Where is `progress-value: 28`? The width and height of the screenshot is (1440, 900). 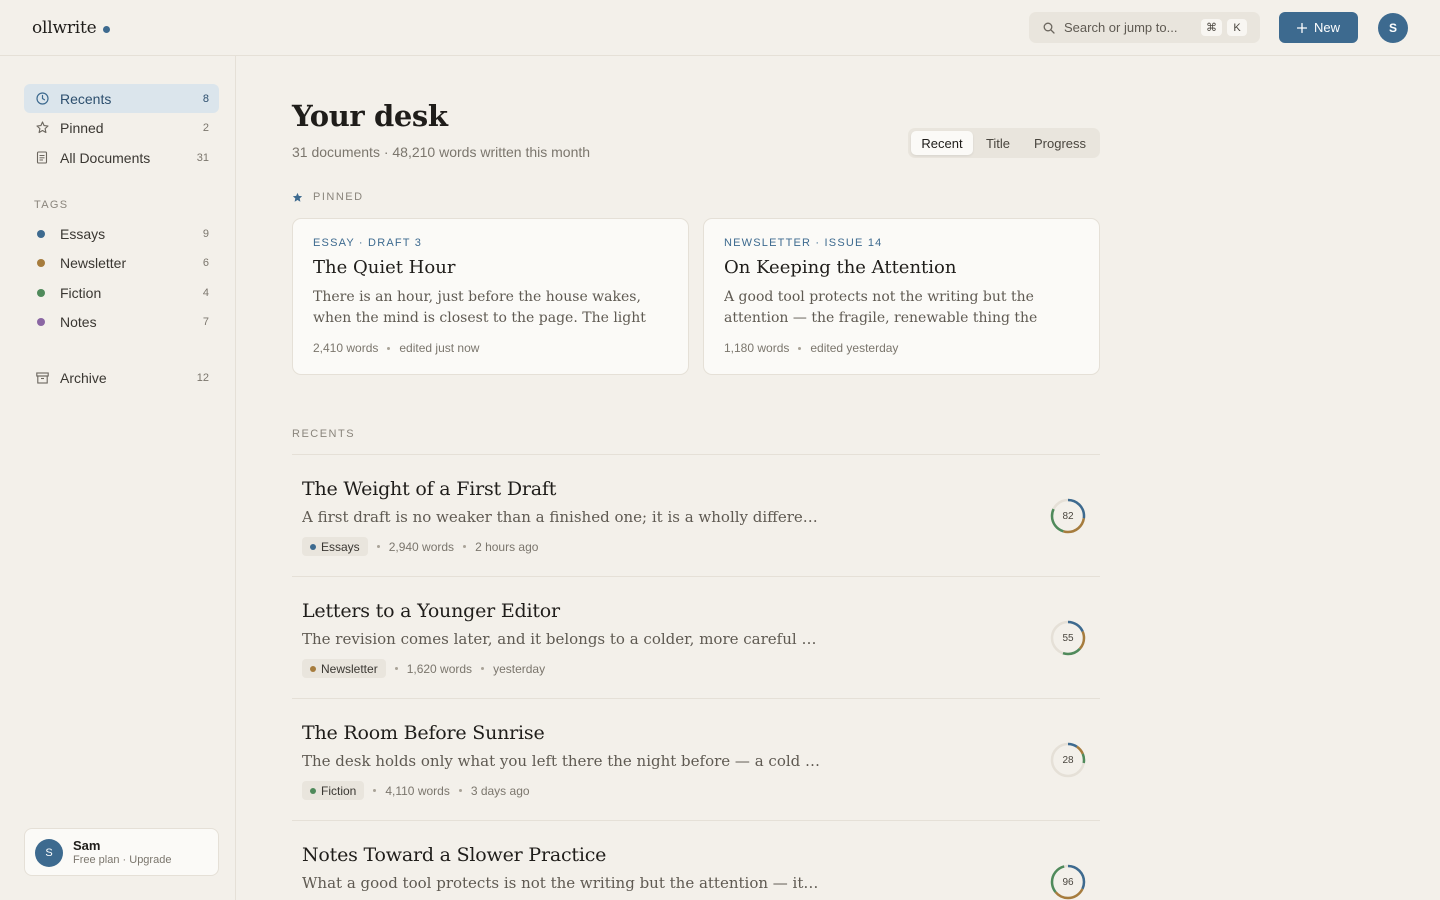
progress-value: 28 is located at coordinates (1068, 760).